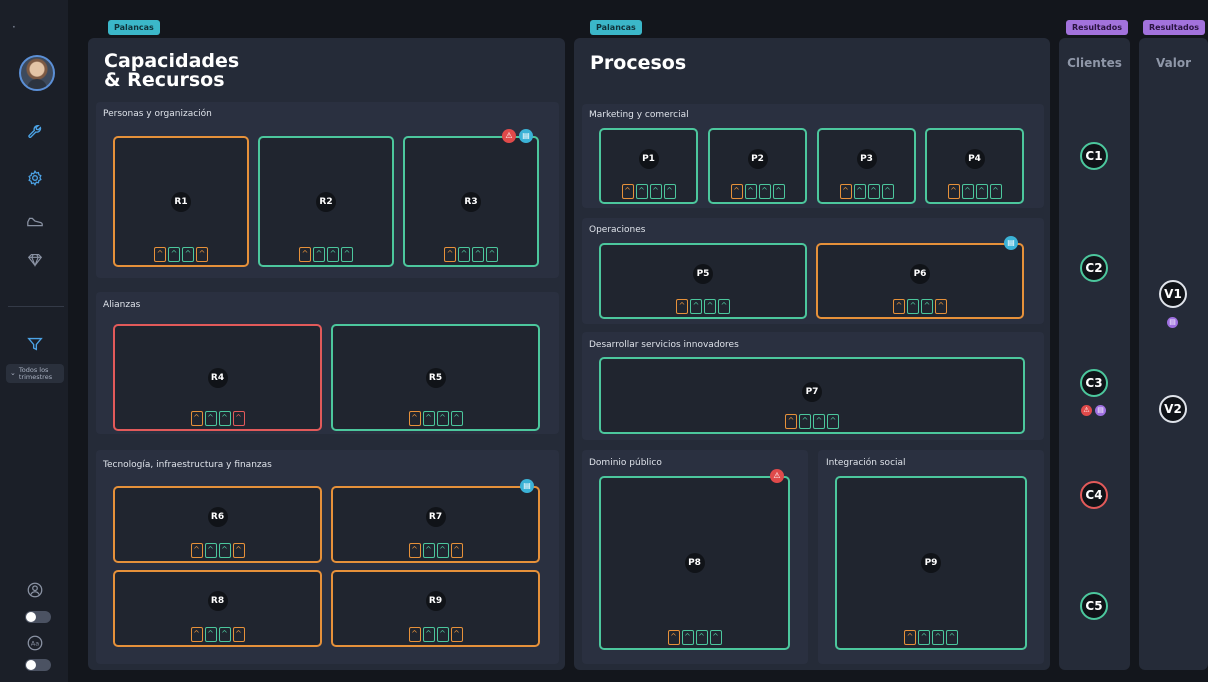 The width and height of the screenshot is (1208, 682). Describe the element at coordinates (694, 559) in the screenshot. I see `card-p8: ⚠ P8 ^ ^ ^ ^` at that location.